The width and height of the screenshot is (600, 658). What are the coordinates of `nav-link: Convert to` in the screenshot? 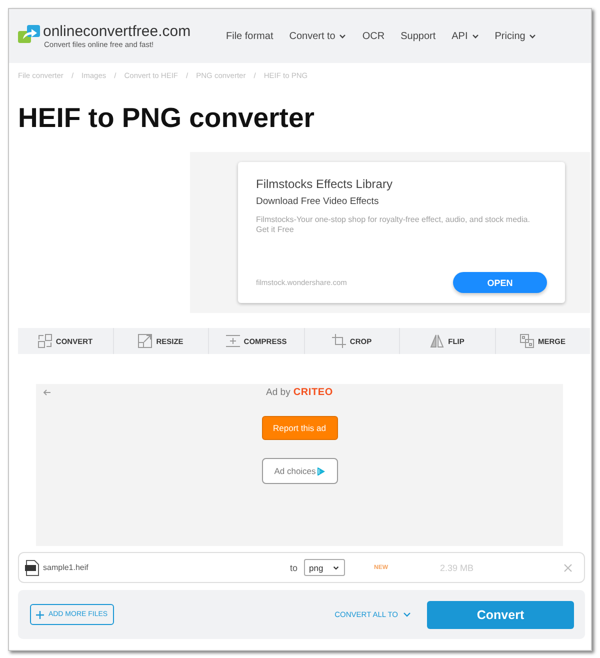 It's located at (317, 36).